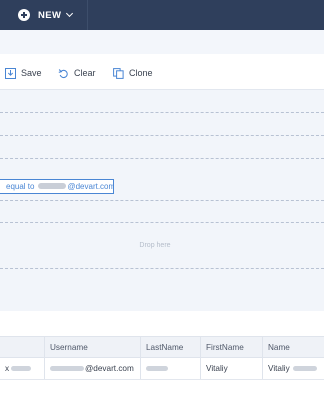 Image resolution: width=324 pixels, height=400 pixels. Describe the element at coordinates (31, 73) in the screenshot. I see `save-label: Save` at that location.